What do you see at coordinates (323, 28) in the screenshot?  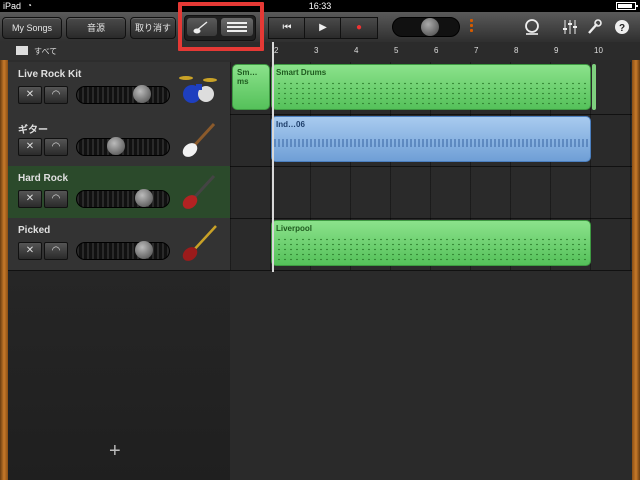 I see `play-button: ▶` at bounding box center [323, 28].